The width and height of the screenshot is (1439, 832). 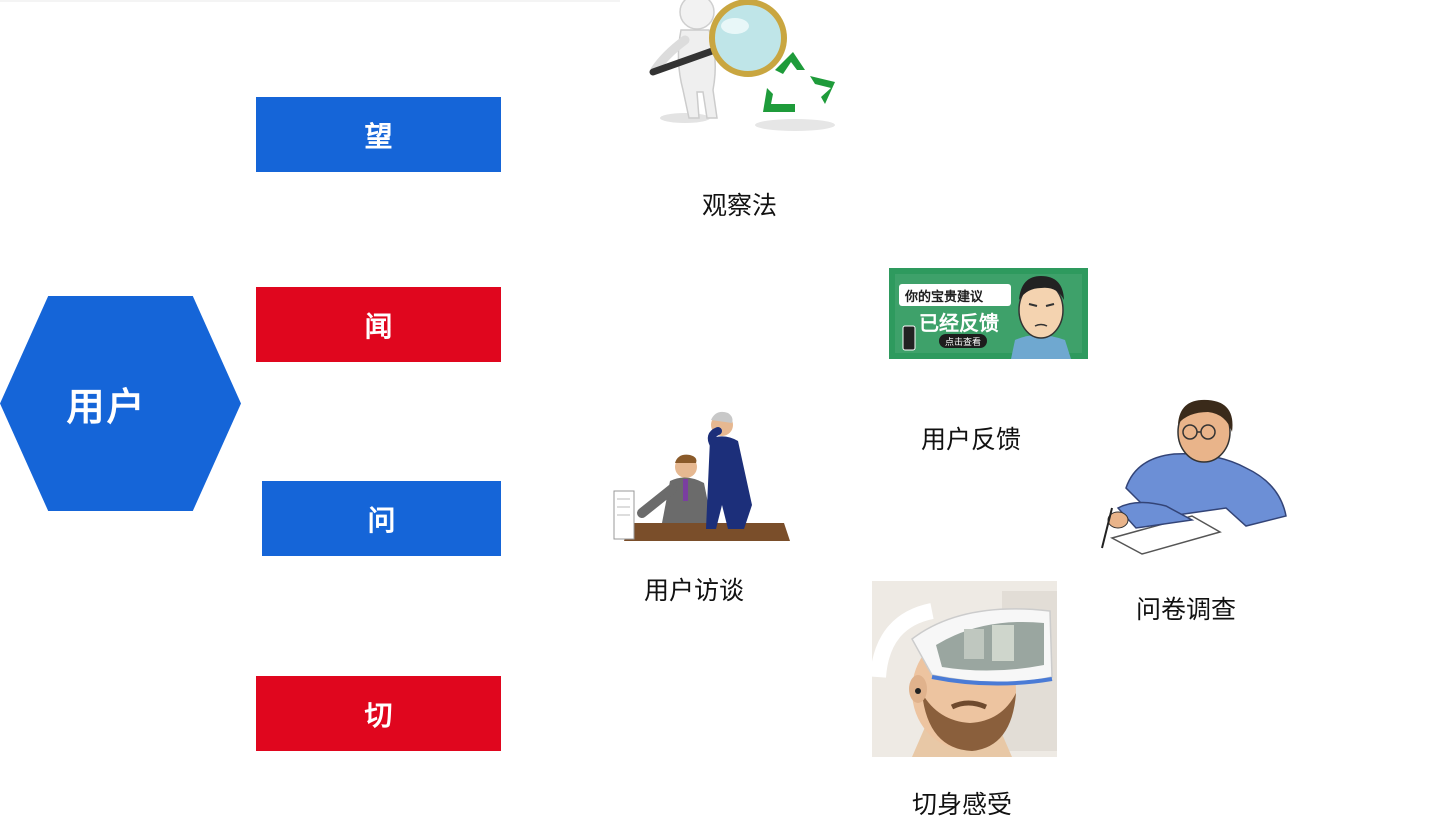 I want to click on method-label-listen: 闻, so click(x=378, y=326).